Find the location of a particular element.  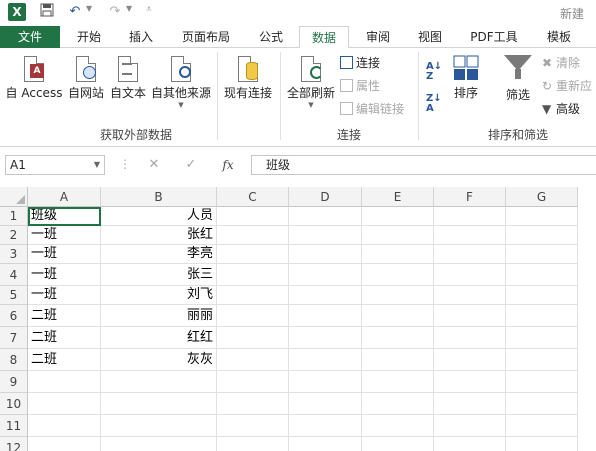

cell-e12 is located at coordinates (398, 444).